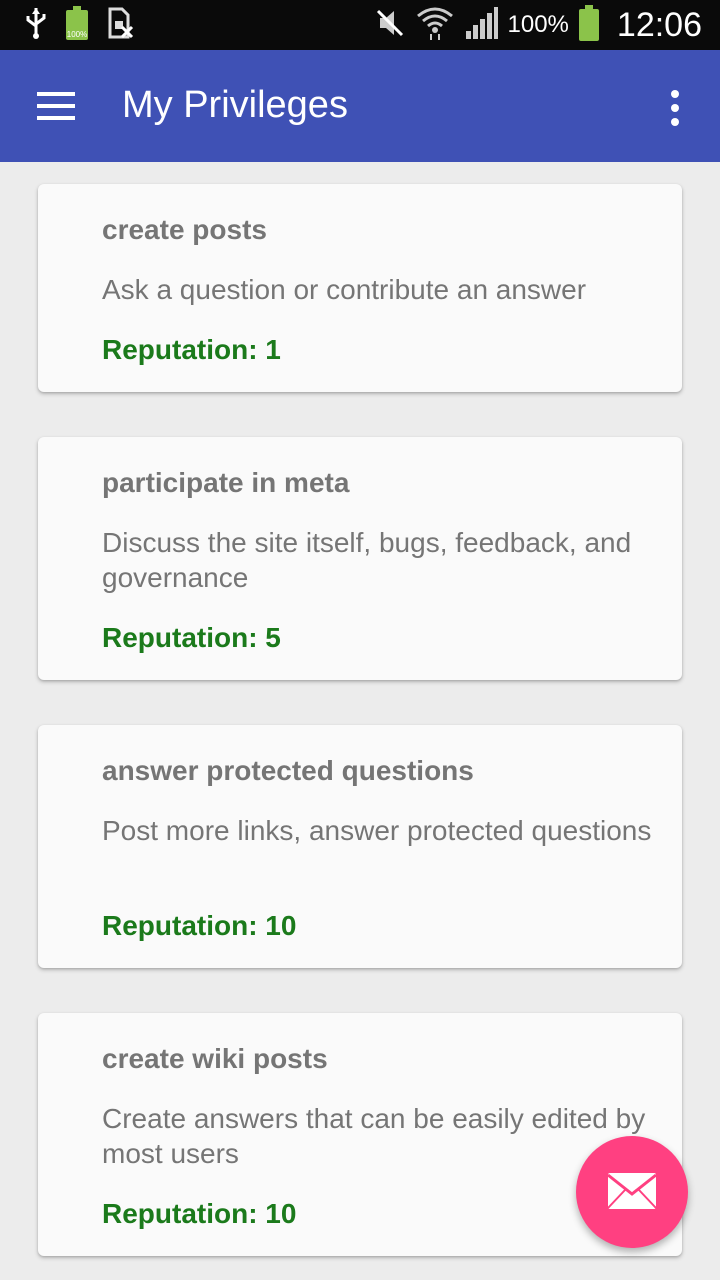  I want to click on privilege-title: answer protected questions, so click(288, 770).